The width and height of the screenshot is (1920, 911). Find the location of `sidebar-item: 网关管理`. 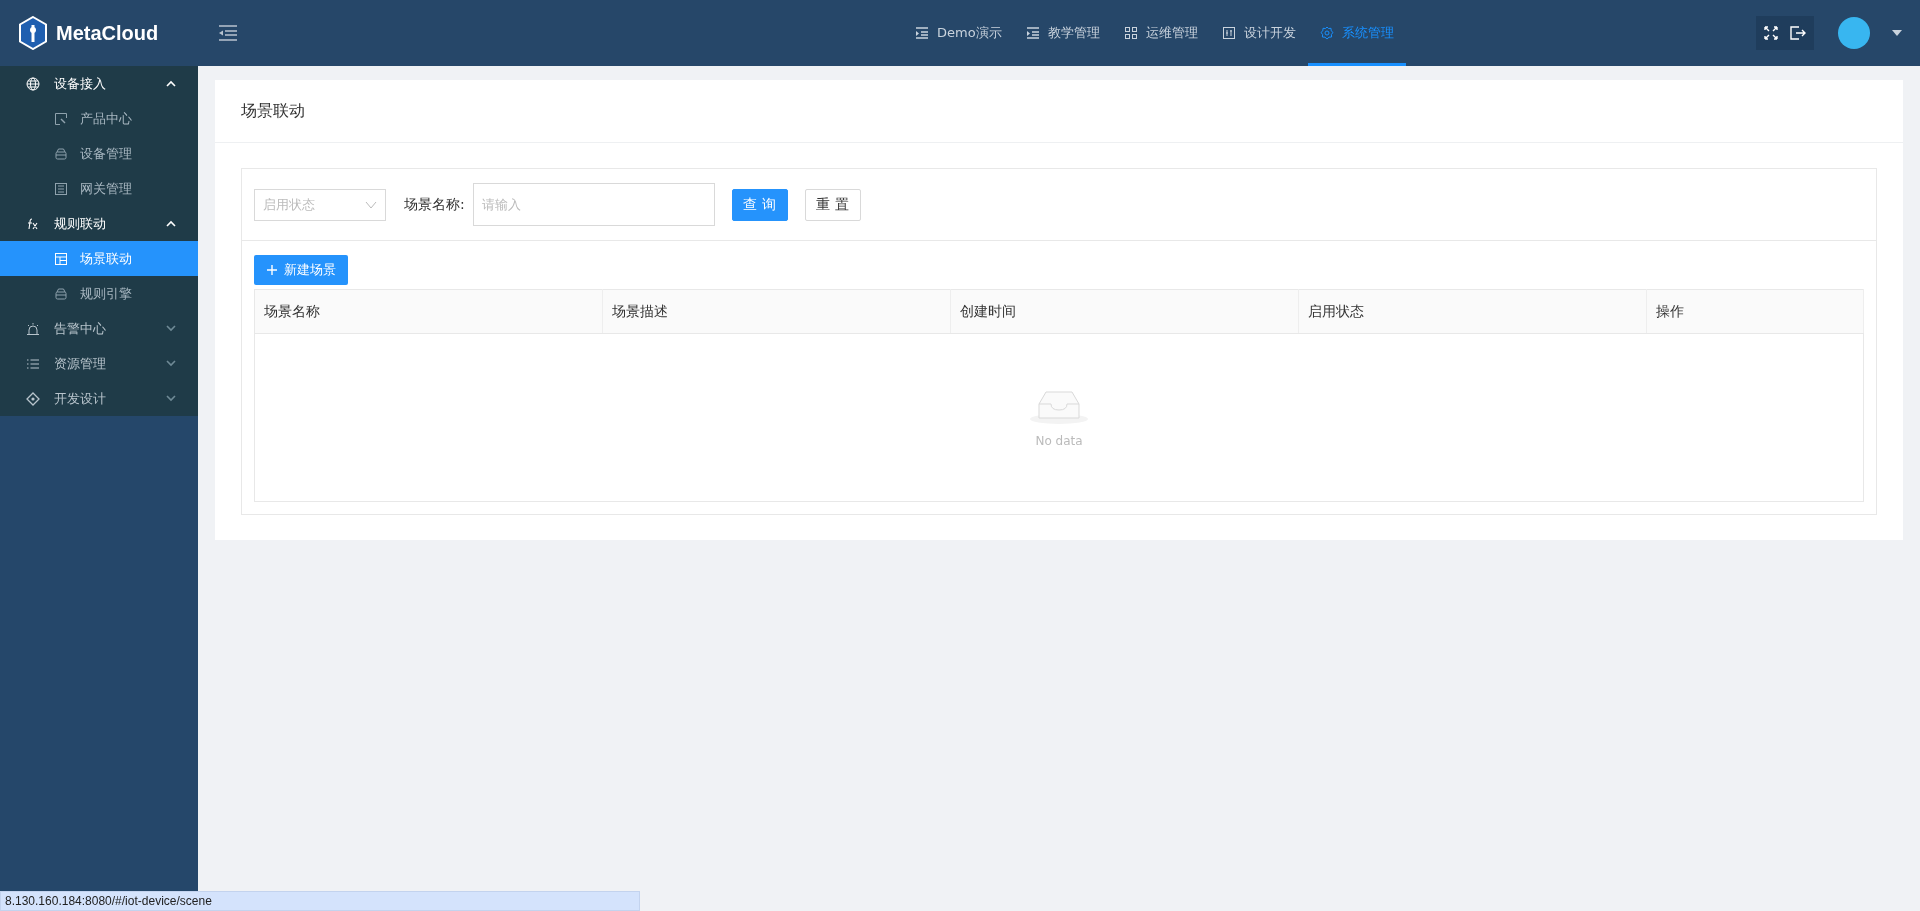

sidebar-item: 网关管理 is located at coordinates (99, 188).